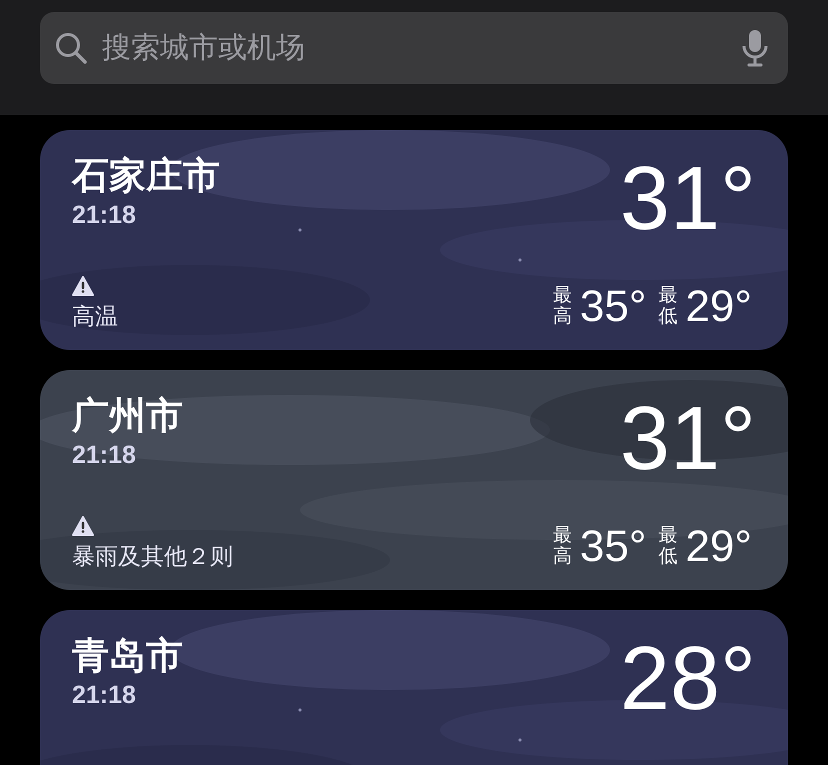 The image size is (828, 765). What do you see at coordinates (755, 48) in the screenshot?
I see `microphone-icon` at bounding box center [755, 48].